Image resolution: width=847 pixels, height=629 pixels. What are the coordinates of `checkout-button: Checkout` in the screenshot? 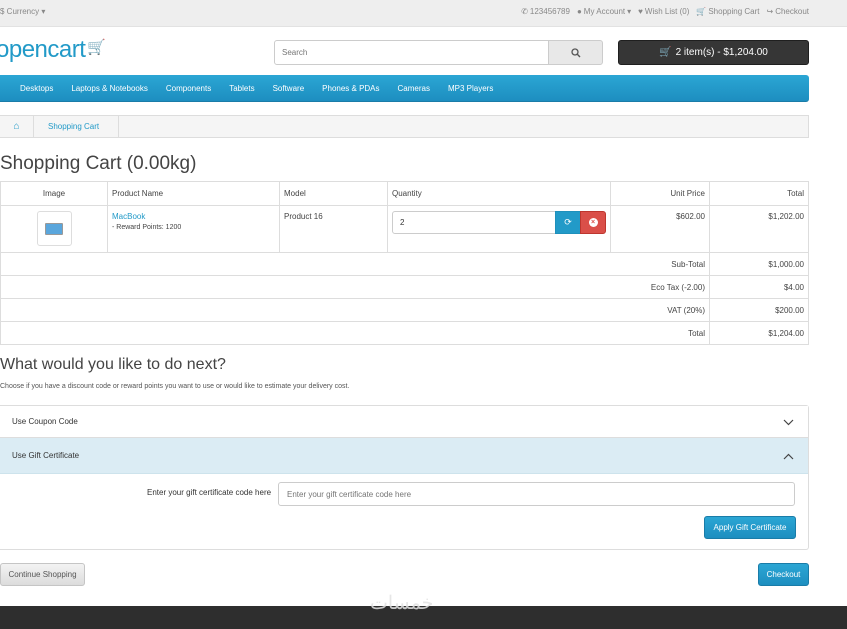 It's located at (783, 574).